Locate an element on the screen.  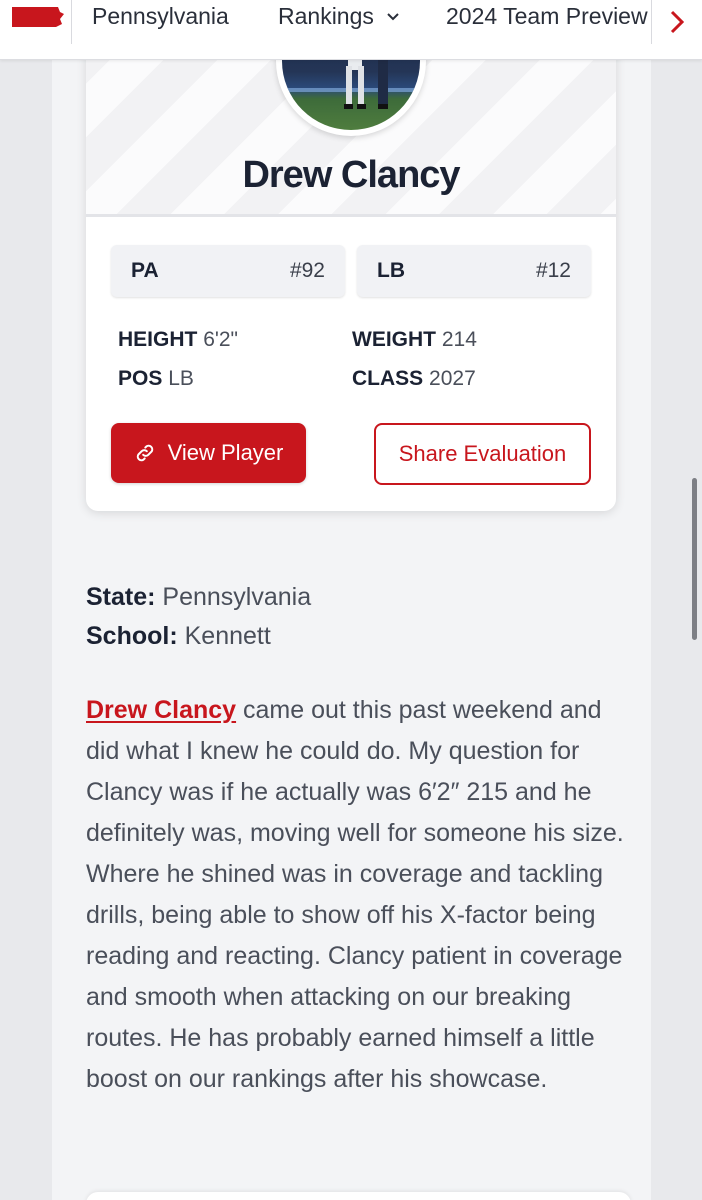
school-value: Kennett is located at coordinates (227, 636).